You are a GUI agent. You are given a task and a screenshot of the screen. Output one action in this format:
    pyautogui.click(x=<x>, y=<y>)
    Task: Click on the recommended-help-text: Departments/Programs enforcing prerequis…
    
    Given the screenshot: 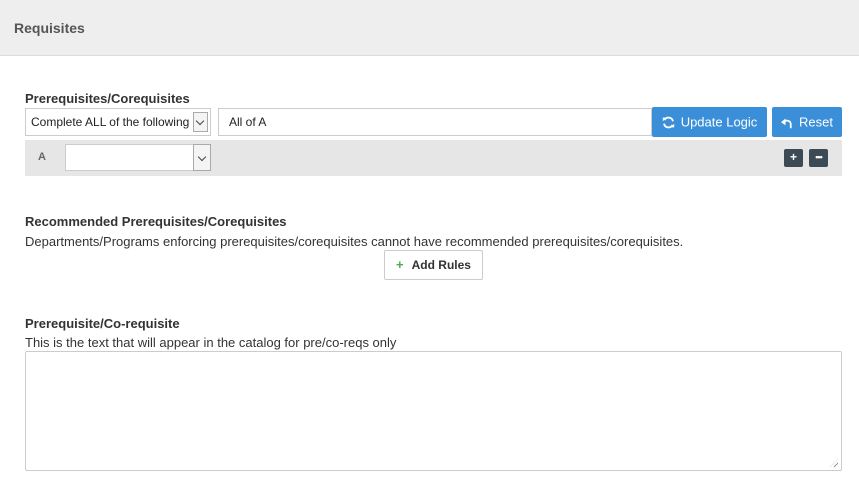 What is the action you would take?
    pyautogui.click(x=354, y=241)
    